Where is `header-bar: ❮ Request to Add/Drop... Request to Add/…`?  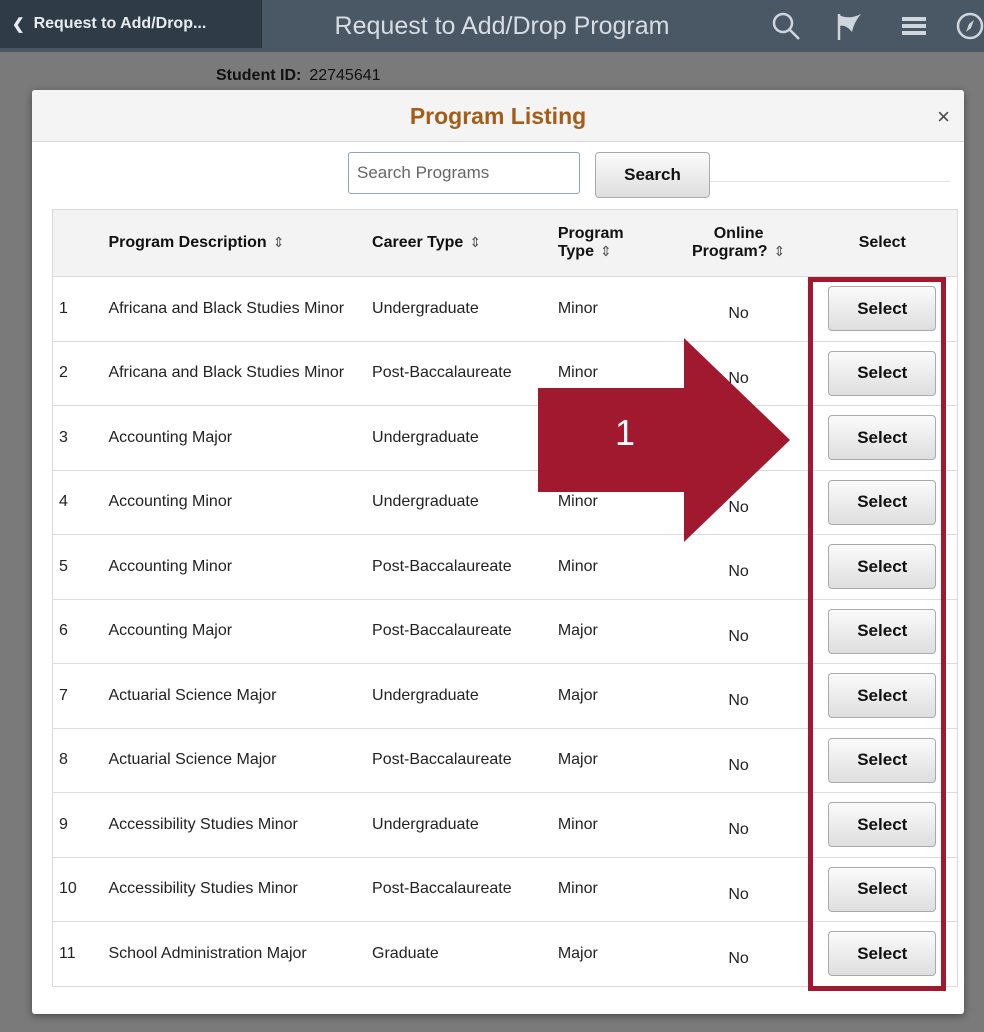 header-bar: ❮ Request to Add/Drop... Request to Add/… is located at coordinates (492, 26).